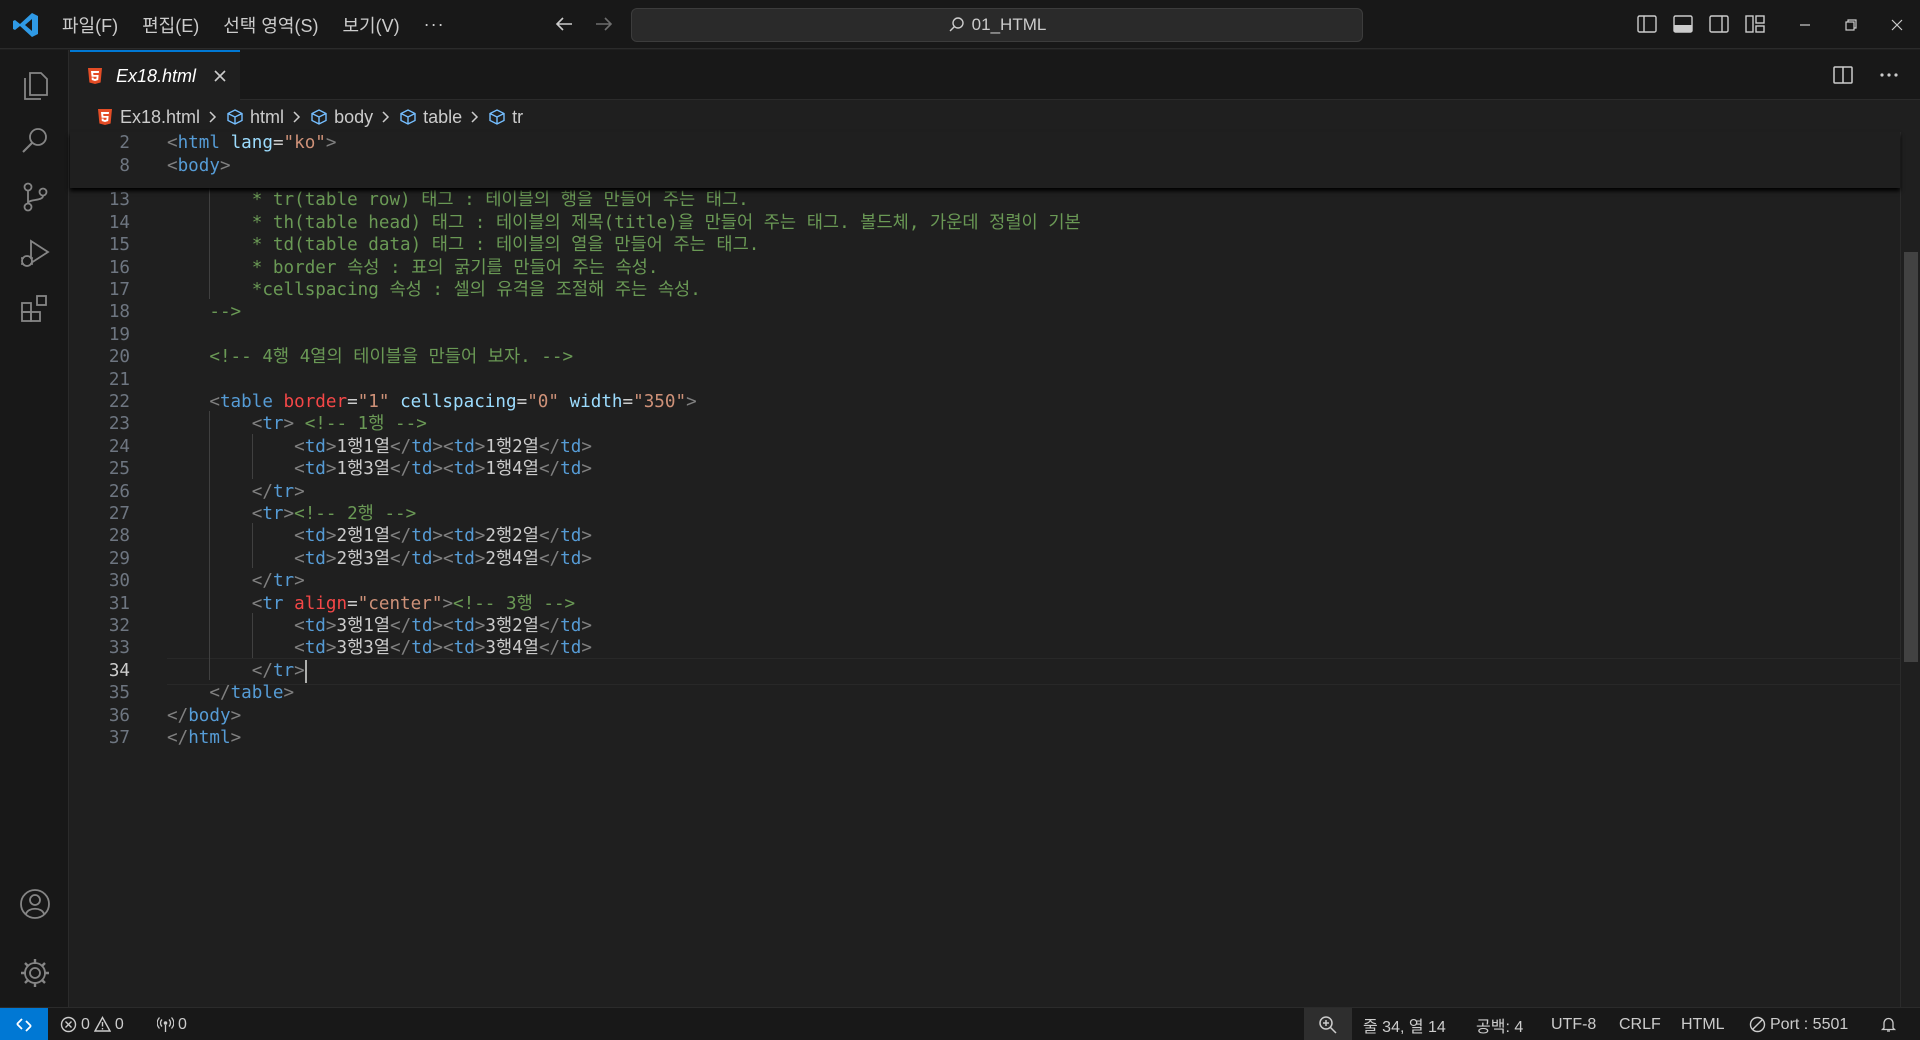 This screenshot has height=1040, width=1920. I want to click on breadcrumb-table: table, so click(430, 117).